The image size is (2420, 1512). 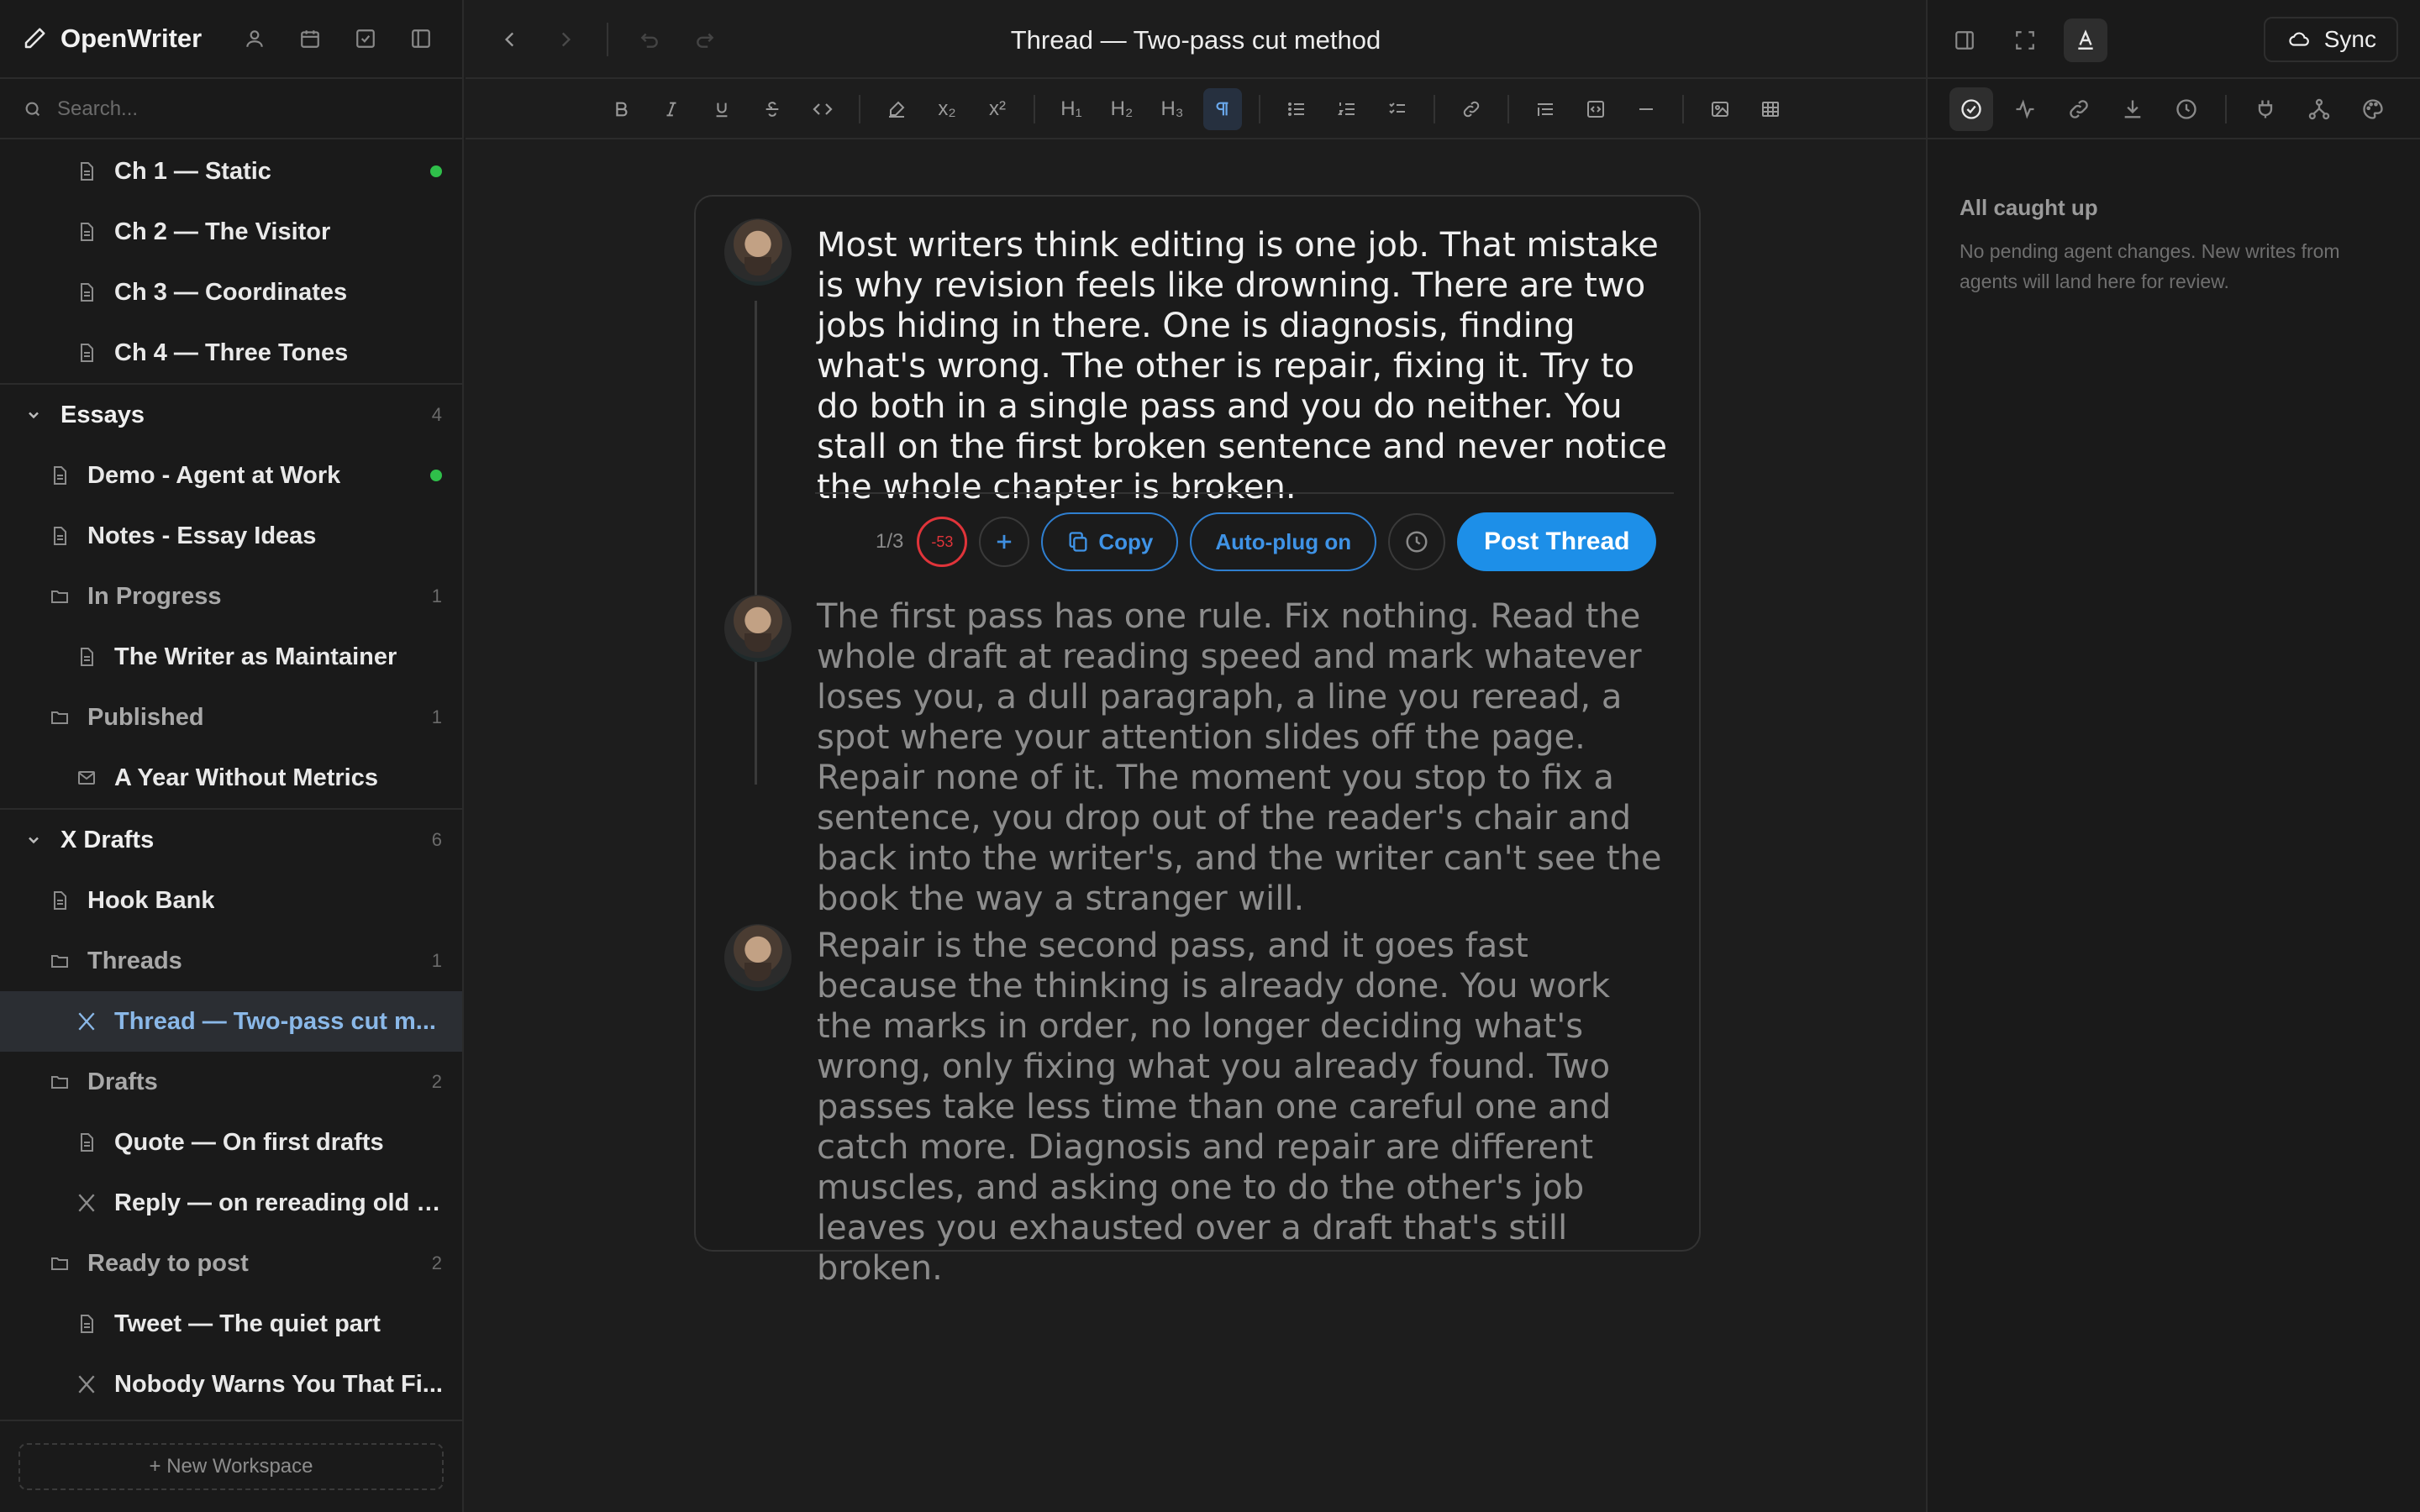 What do you see at coordinates (2132, 109) in the screenshot?
I see `download-icon` at bounding box center [2132, 109].